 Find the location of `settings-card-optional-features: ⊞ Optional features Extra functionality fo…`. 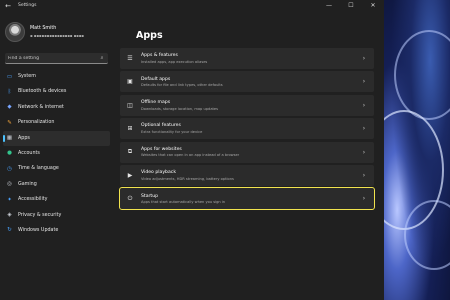

settings-card-optional-features: ⊞ Optional features Extra functionality fo… is located at coordinates (247, 129).